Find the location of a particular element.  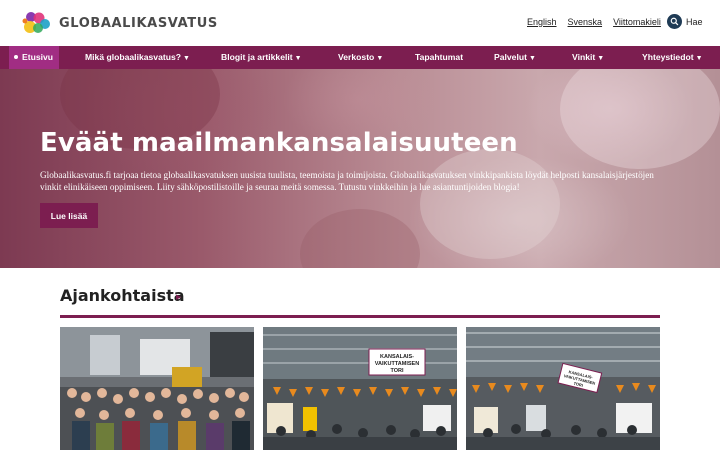

nav-item-vinkit: Vinkit ▼ is located at coordinates (588, 57).